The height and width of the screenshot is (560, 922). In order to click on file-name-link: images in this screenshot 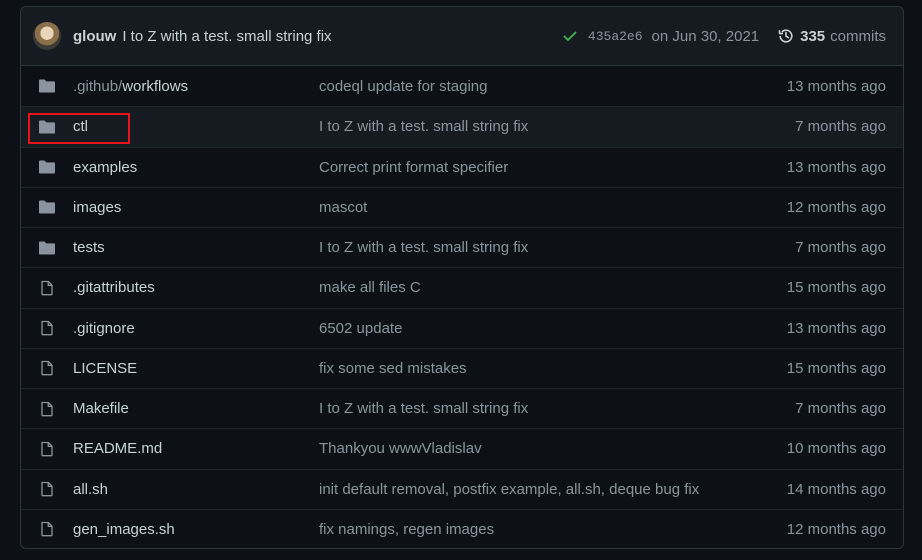, I will do `click(196, 207)`.